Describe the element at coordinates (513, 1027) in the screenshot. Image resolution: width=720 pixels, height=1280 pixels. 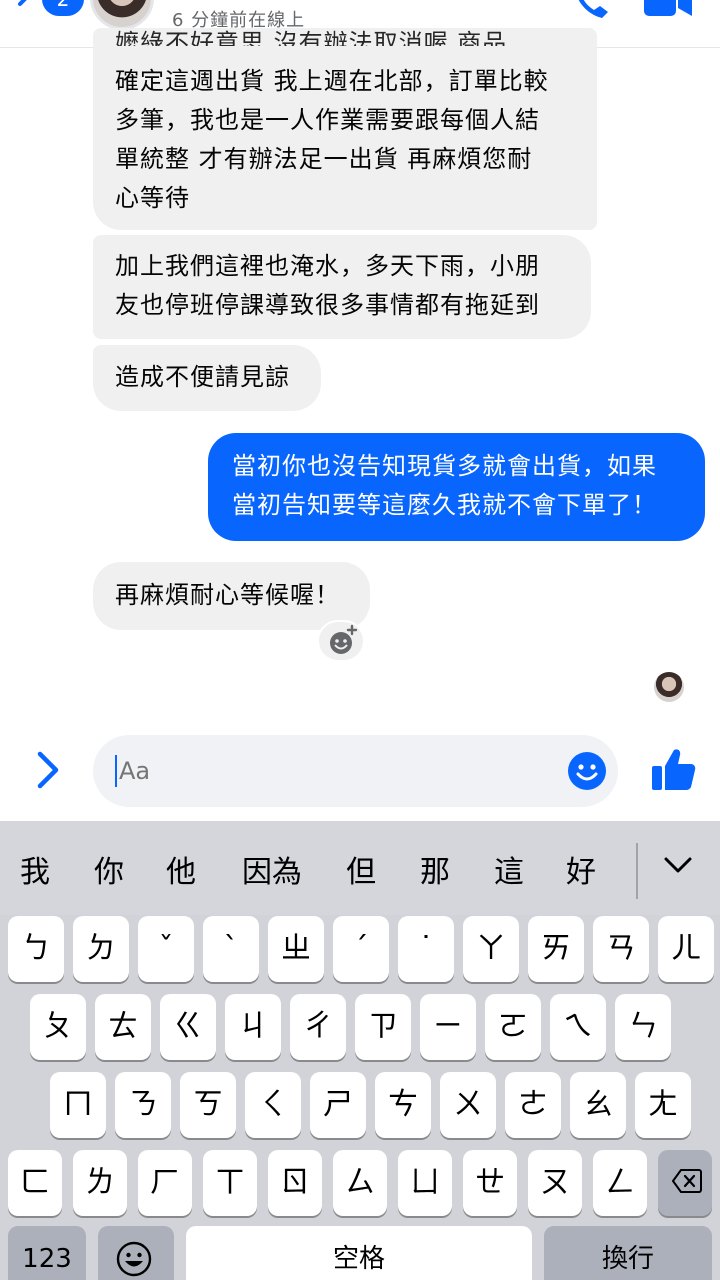
I see `key: ㄛ` at that location.